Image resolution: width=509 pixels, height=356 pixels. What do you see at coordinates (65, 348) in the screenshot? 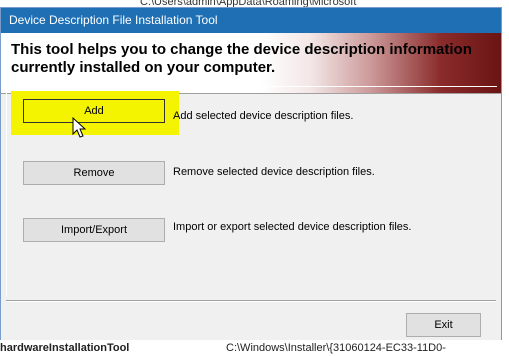
I see `background-app-name: hardwareInstallationTool` at bounding box center [65, 348].